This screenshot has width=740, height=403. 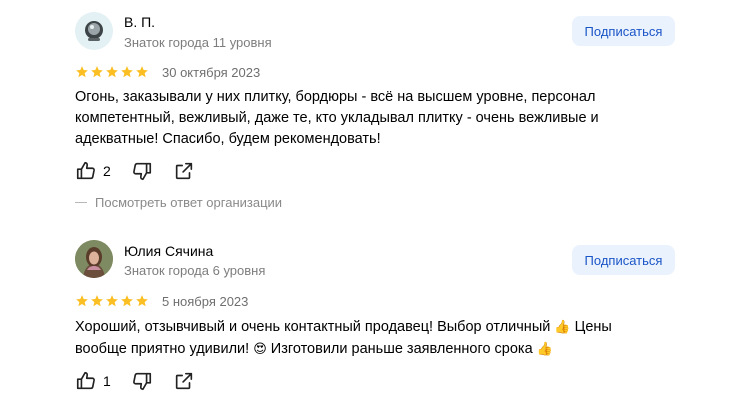 I want to click on dislike-button, so click(x=142, y=381).